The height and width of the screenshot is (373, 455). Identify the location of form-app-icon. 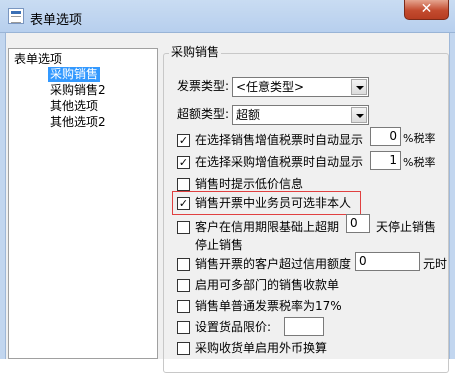
(16, 16).